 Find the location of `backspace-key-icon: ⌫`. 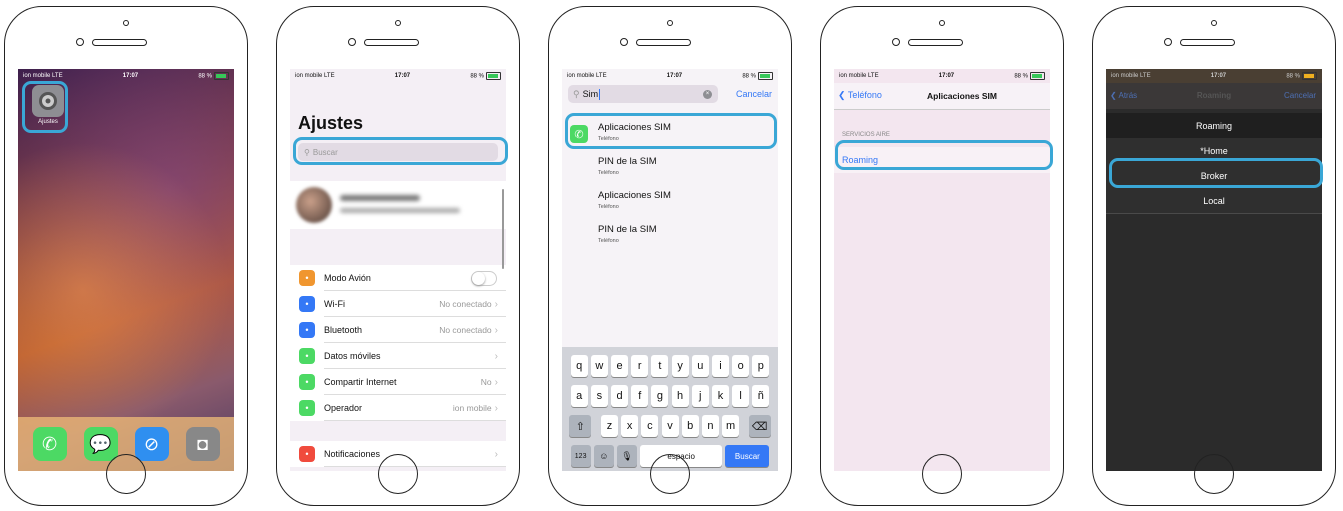

backspace-key-icon: ⌫ is located at coordinates (759, 426).